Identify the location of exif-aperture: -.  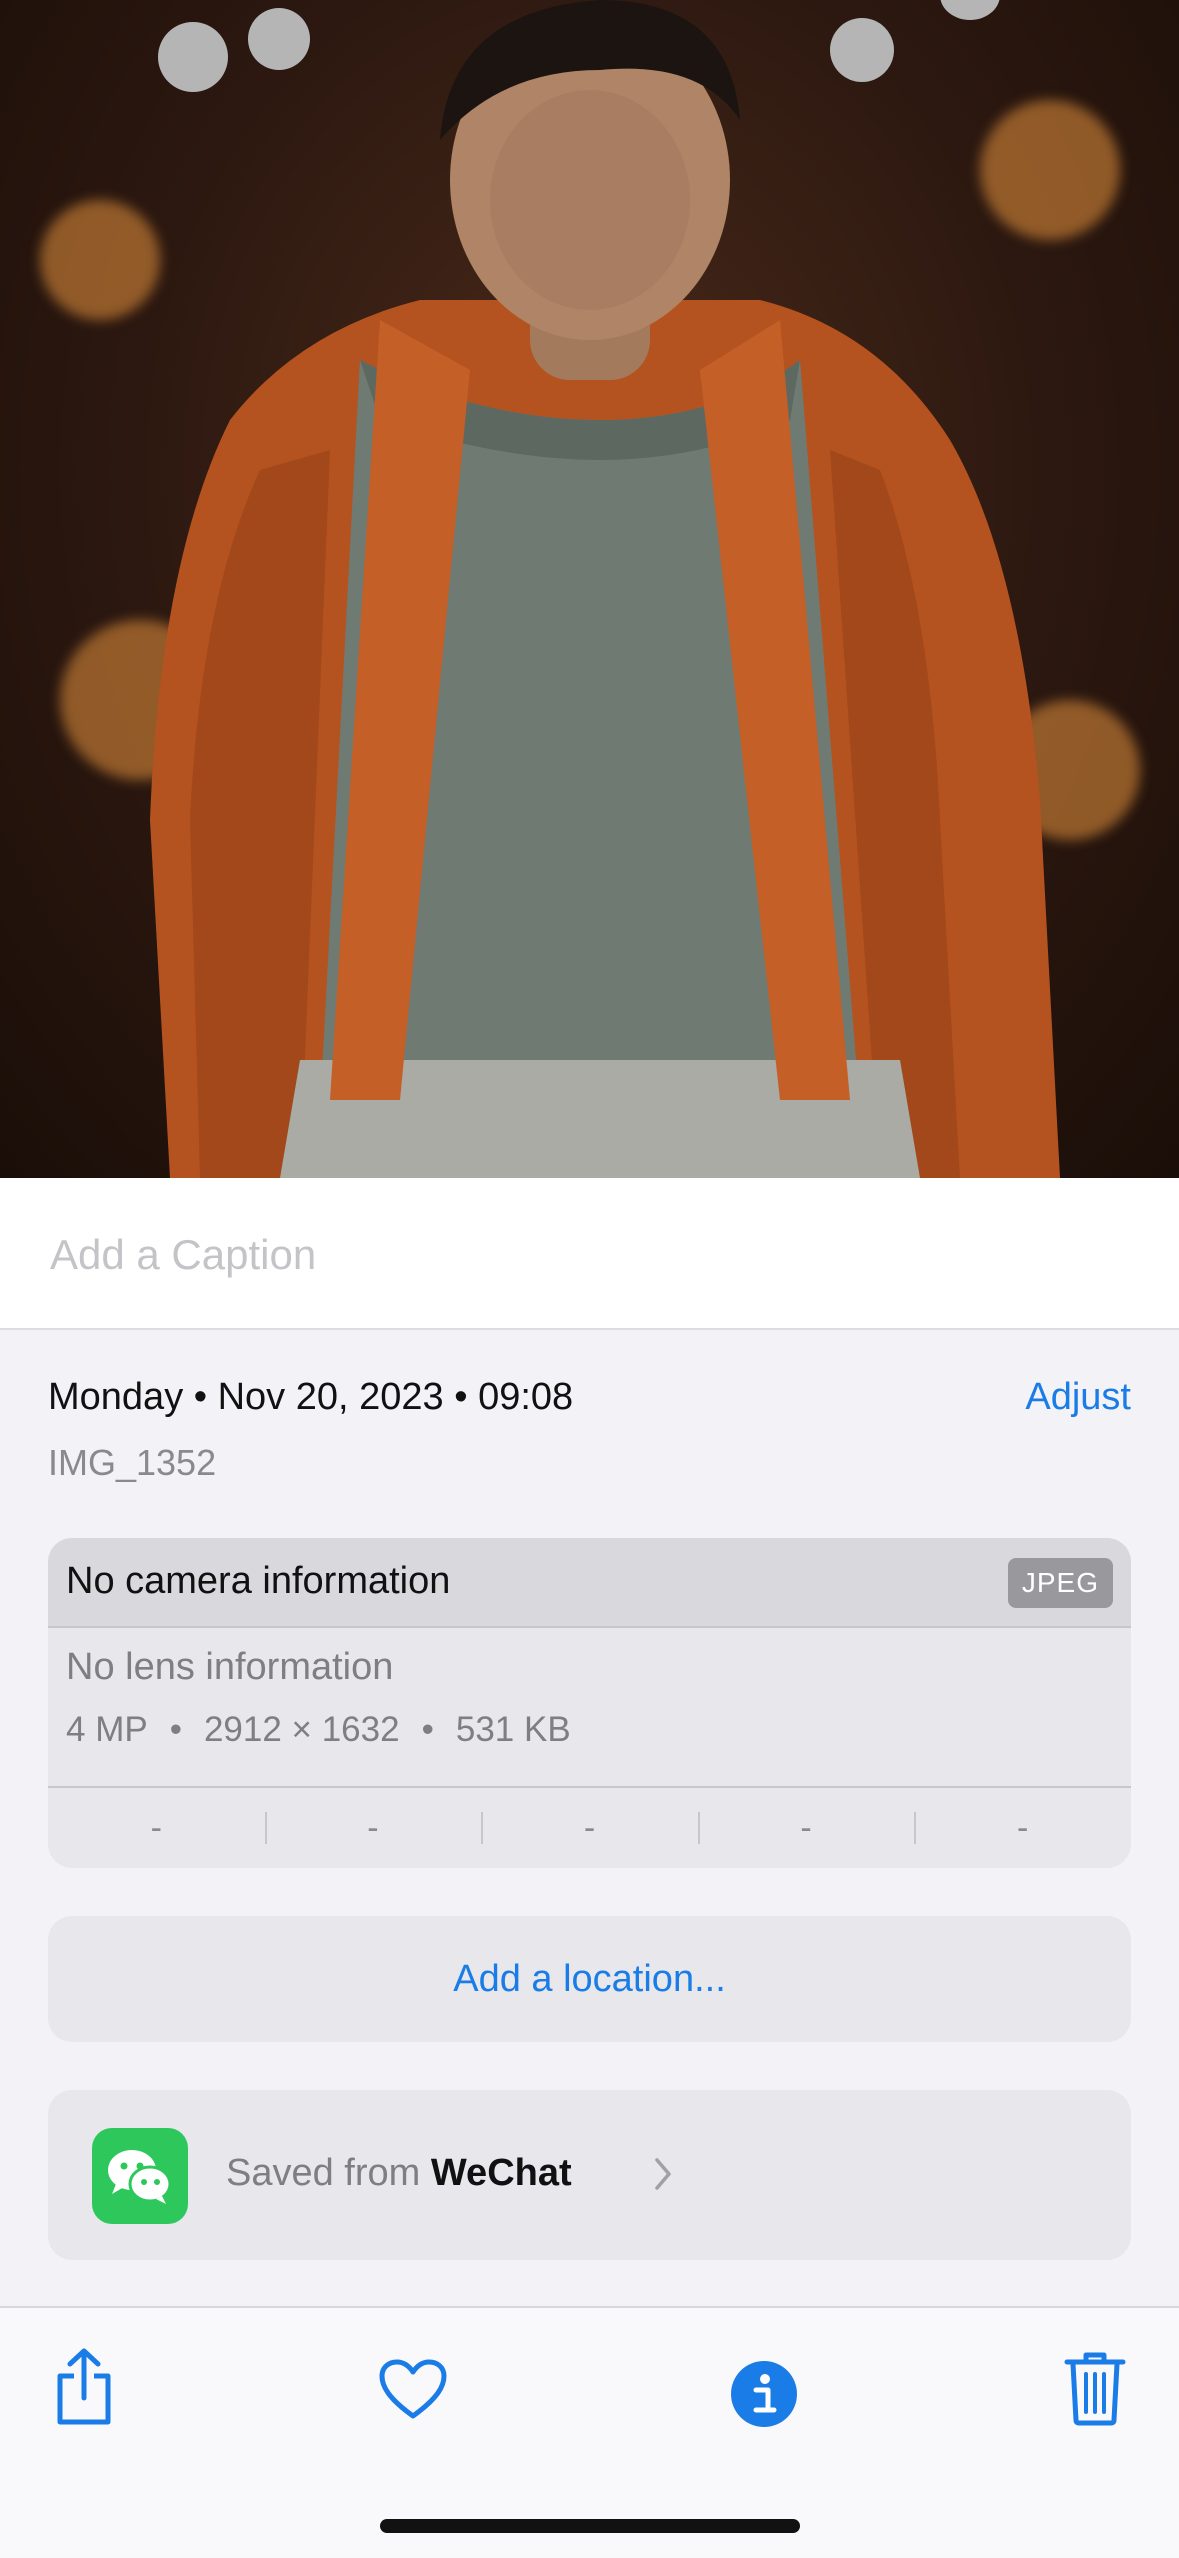
(806, 1828).